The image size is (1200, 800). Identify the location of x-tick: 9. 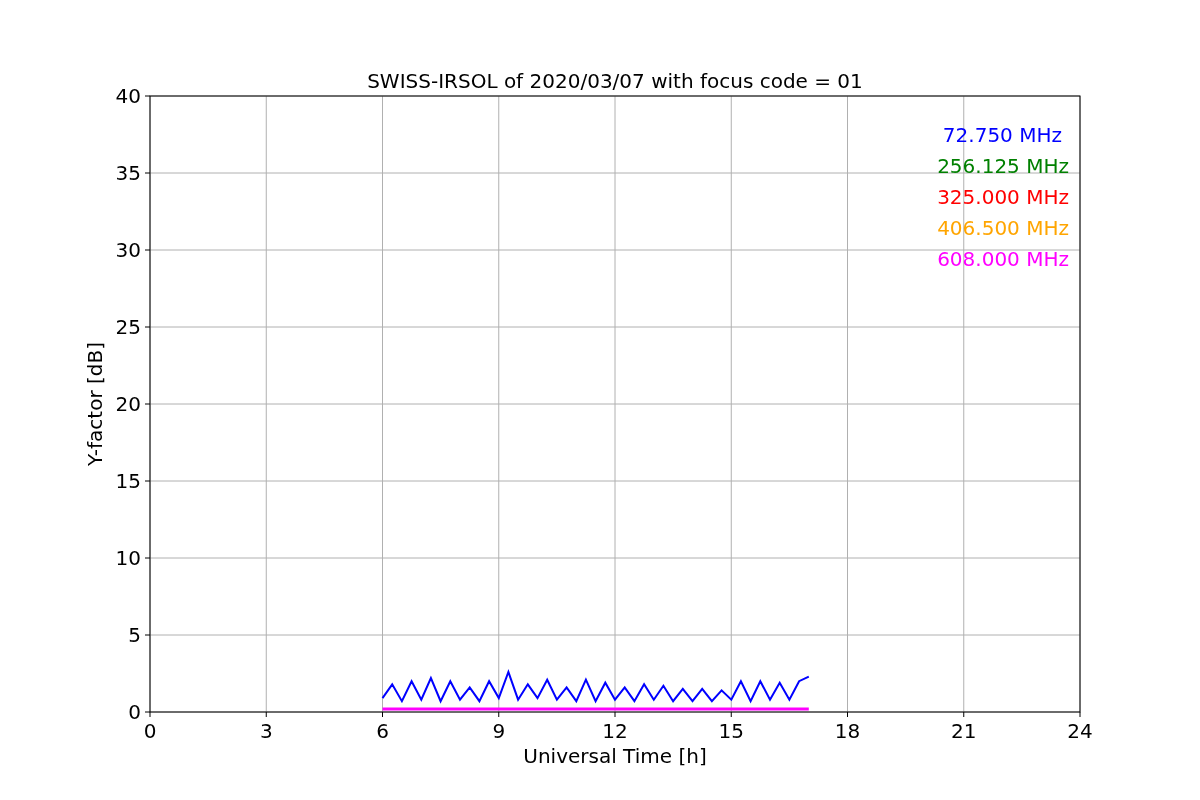
(499, 727).